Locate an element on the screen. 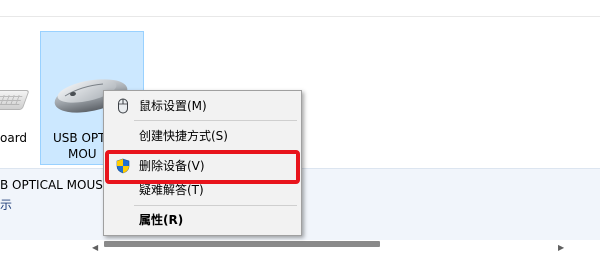  device-mouse-label-line1: USB OPT is located at coordinates (79, 138).